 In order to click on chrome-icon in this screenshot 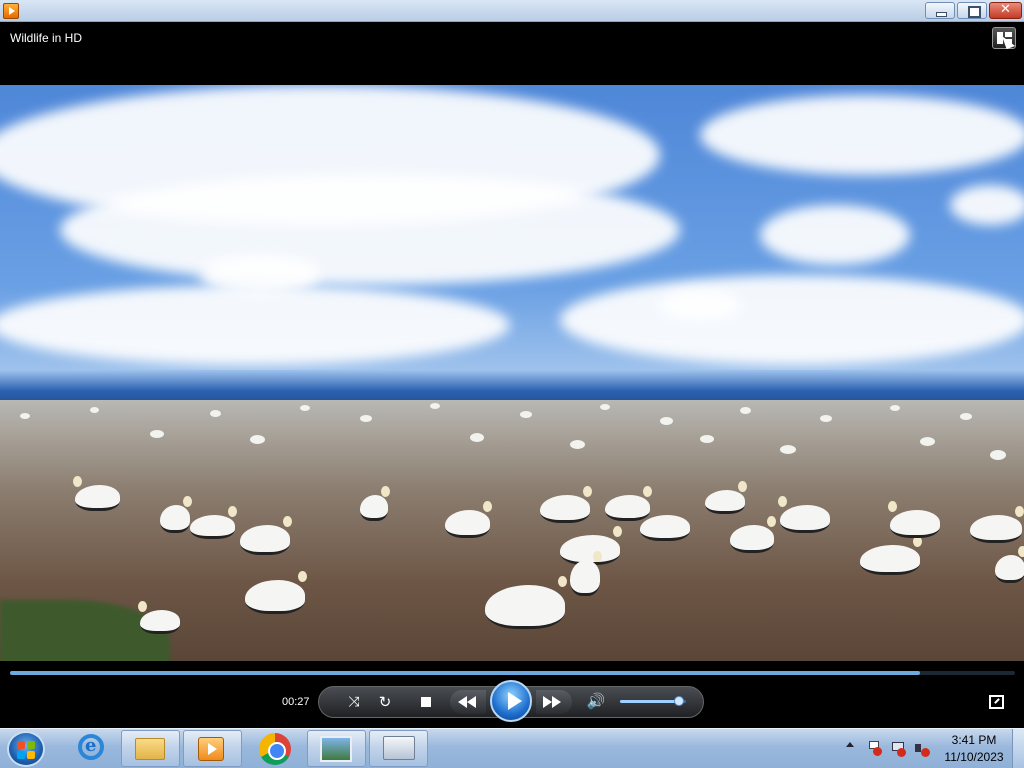, I will do `click(275, 749)`.